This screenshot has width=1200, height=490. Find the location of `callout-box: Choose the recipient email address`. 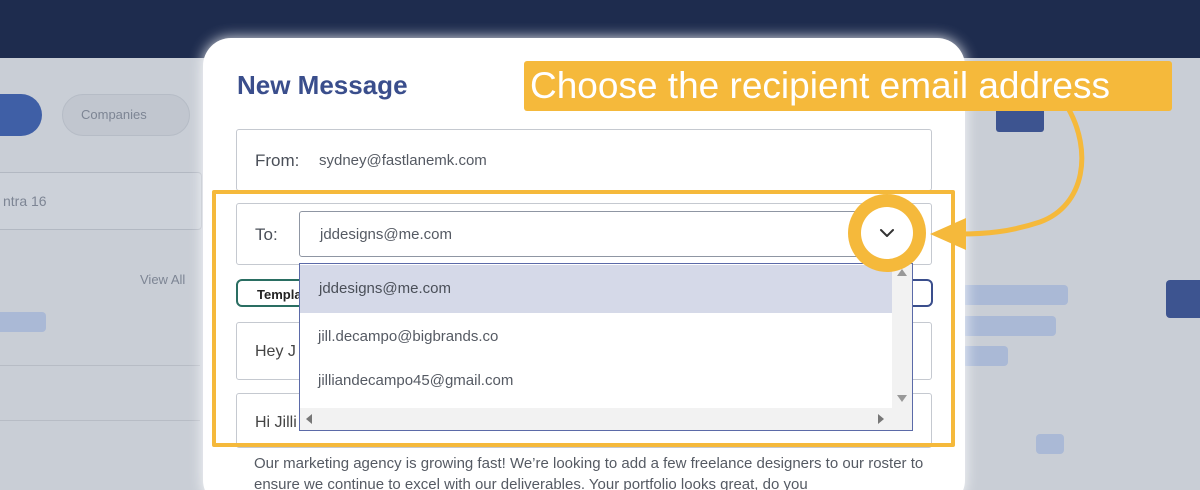

callout-box: Choose the recipient email address is located at coordinates (848, 86).